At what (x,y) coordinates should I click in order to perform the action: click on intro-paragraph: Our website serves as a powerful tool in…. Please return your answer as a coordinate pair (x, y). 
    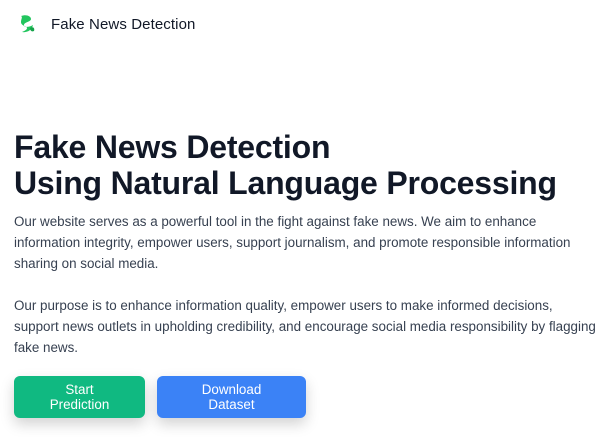
    Looking at the image, I should click on (292, 242).